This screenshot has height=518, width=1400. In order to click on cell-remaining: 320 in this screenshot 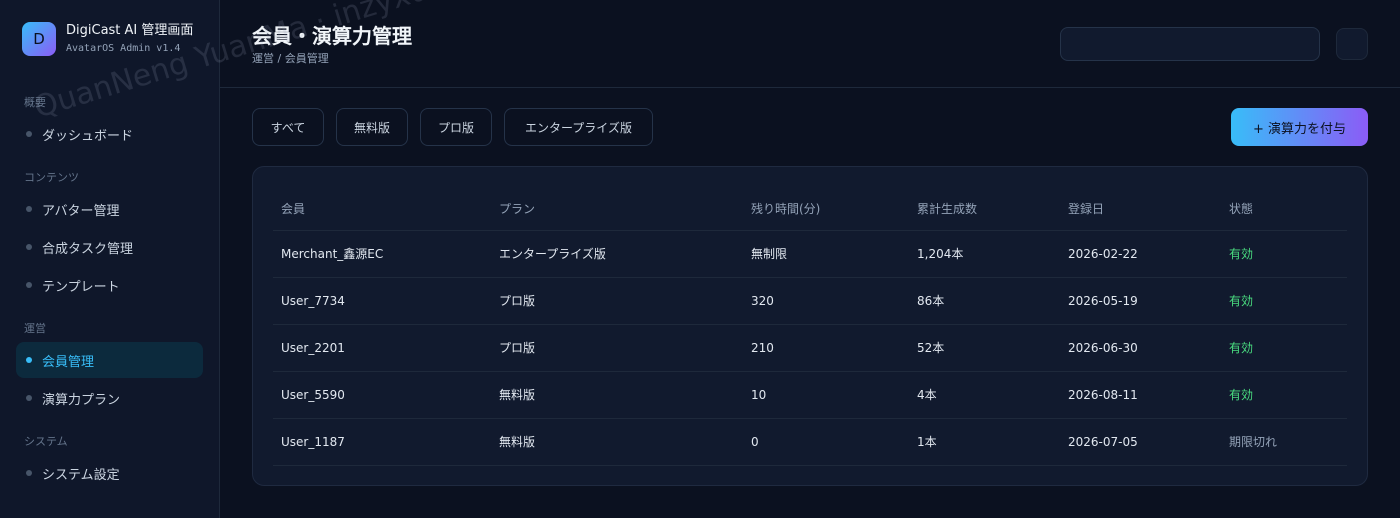, I will do `click(826, 301)`.